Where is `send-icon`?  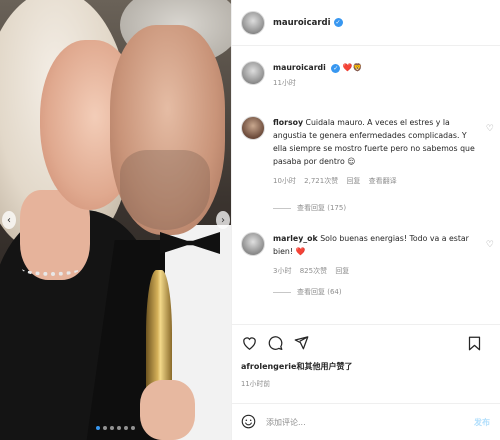 send-icon is located at coordinates (301, 343).